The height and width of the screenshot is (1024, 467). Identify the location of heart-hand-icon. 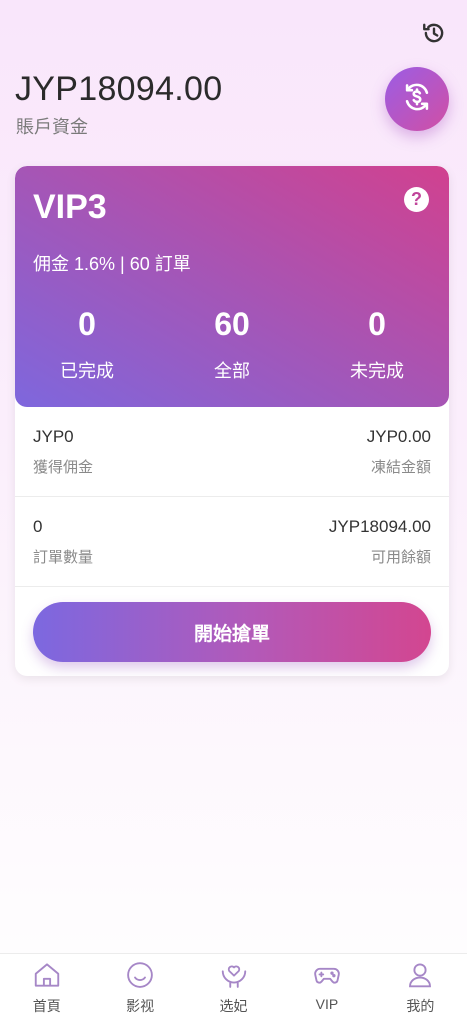
(234, 975).